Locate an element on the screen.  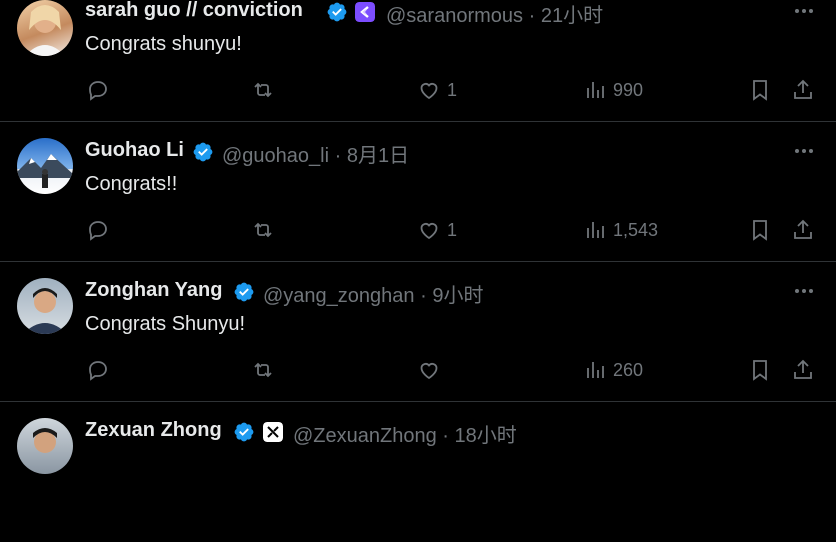
handle-meta: @guohao_li · 8月1日 is located at coordinates (315, 153).